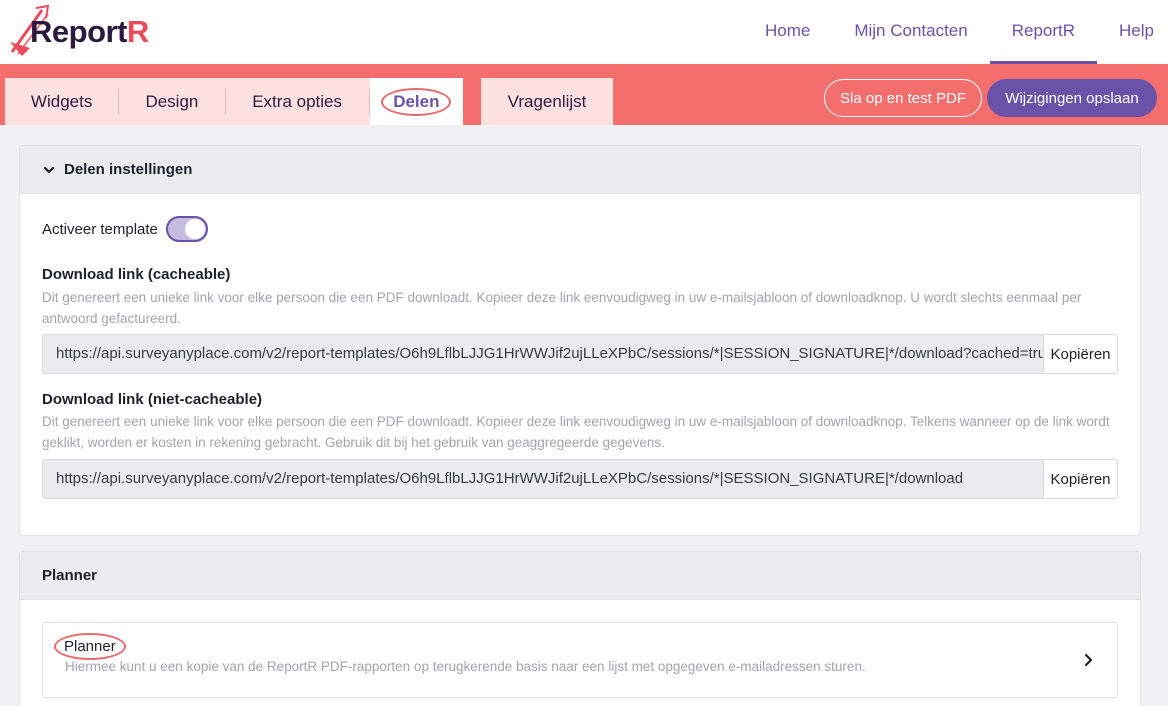 The width and height of the screenshot is (1168, 706). What do you see at coordinates (1088, 660) in the screenshot?
I see `chevron-right-icon` at bounding box center [1088, 660].